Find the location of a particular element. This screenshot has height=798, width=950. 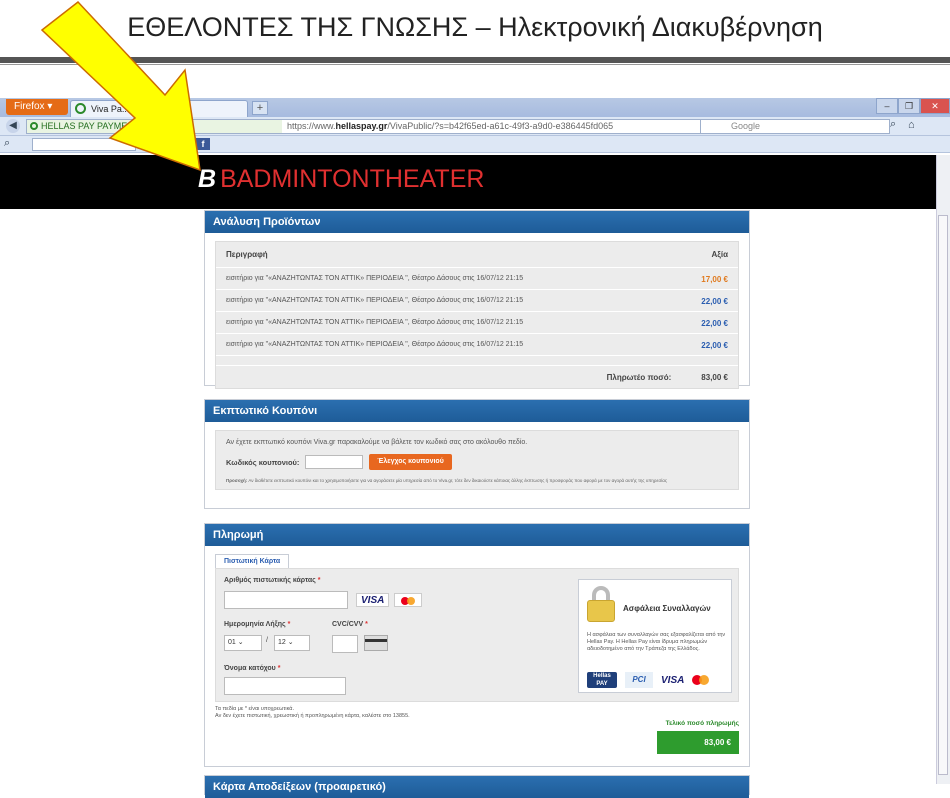

product-amount: 17,00 € is located at coordinates (714, 279).